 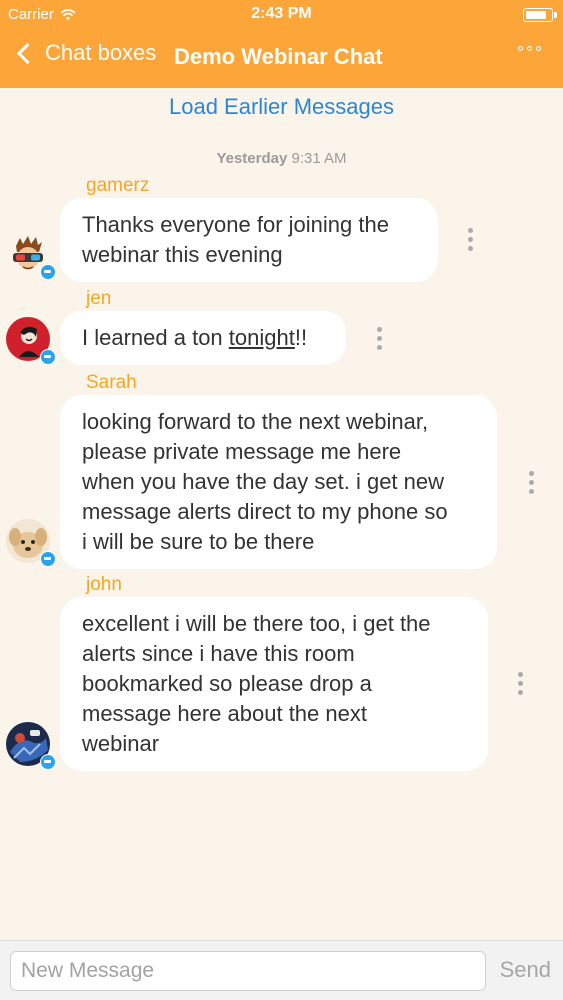 I want to click on chevron-left-icon, so click(x=27, y=53).